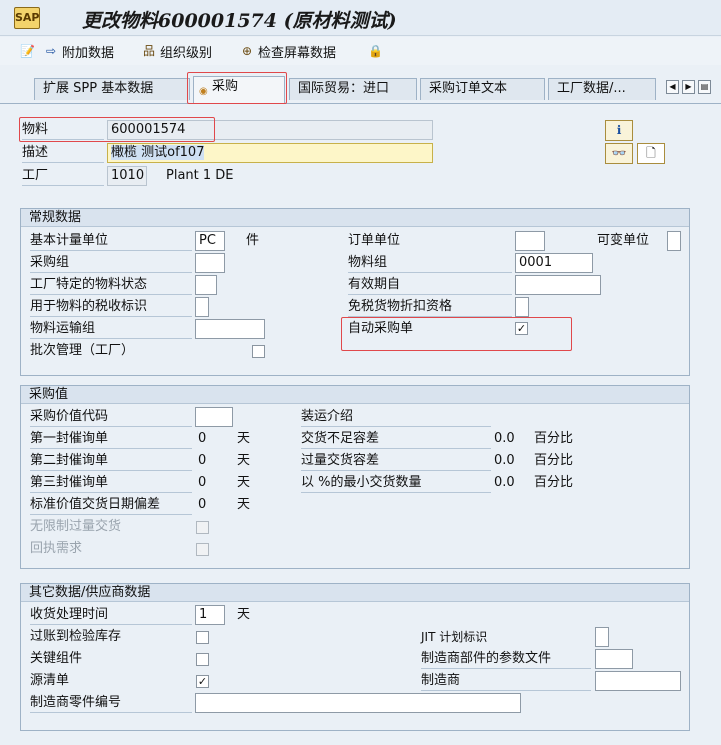  I want to click on acknowledgement-checkbox, so click(202, 549).